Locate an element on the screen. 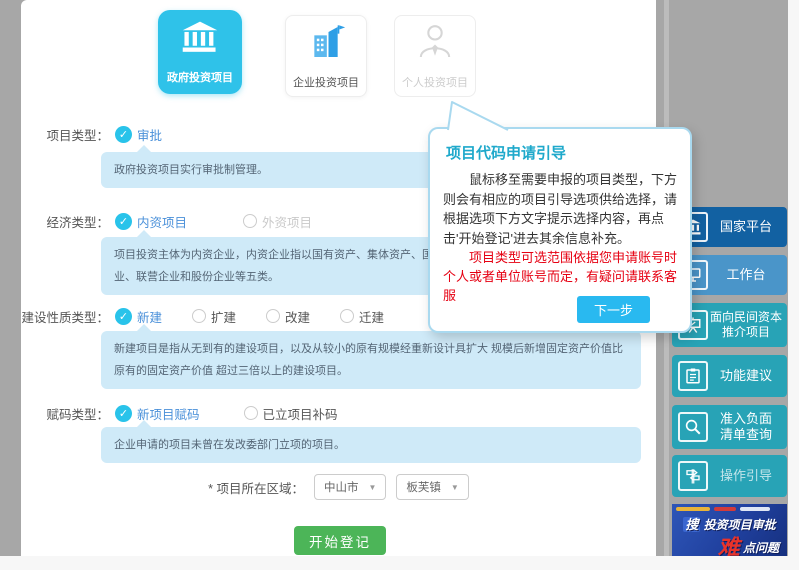 The image size is (799, 570). card-personal-label: 个人投资项目 is located at coordinates (435, 83).